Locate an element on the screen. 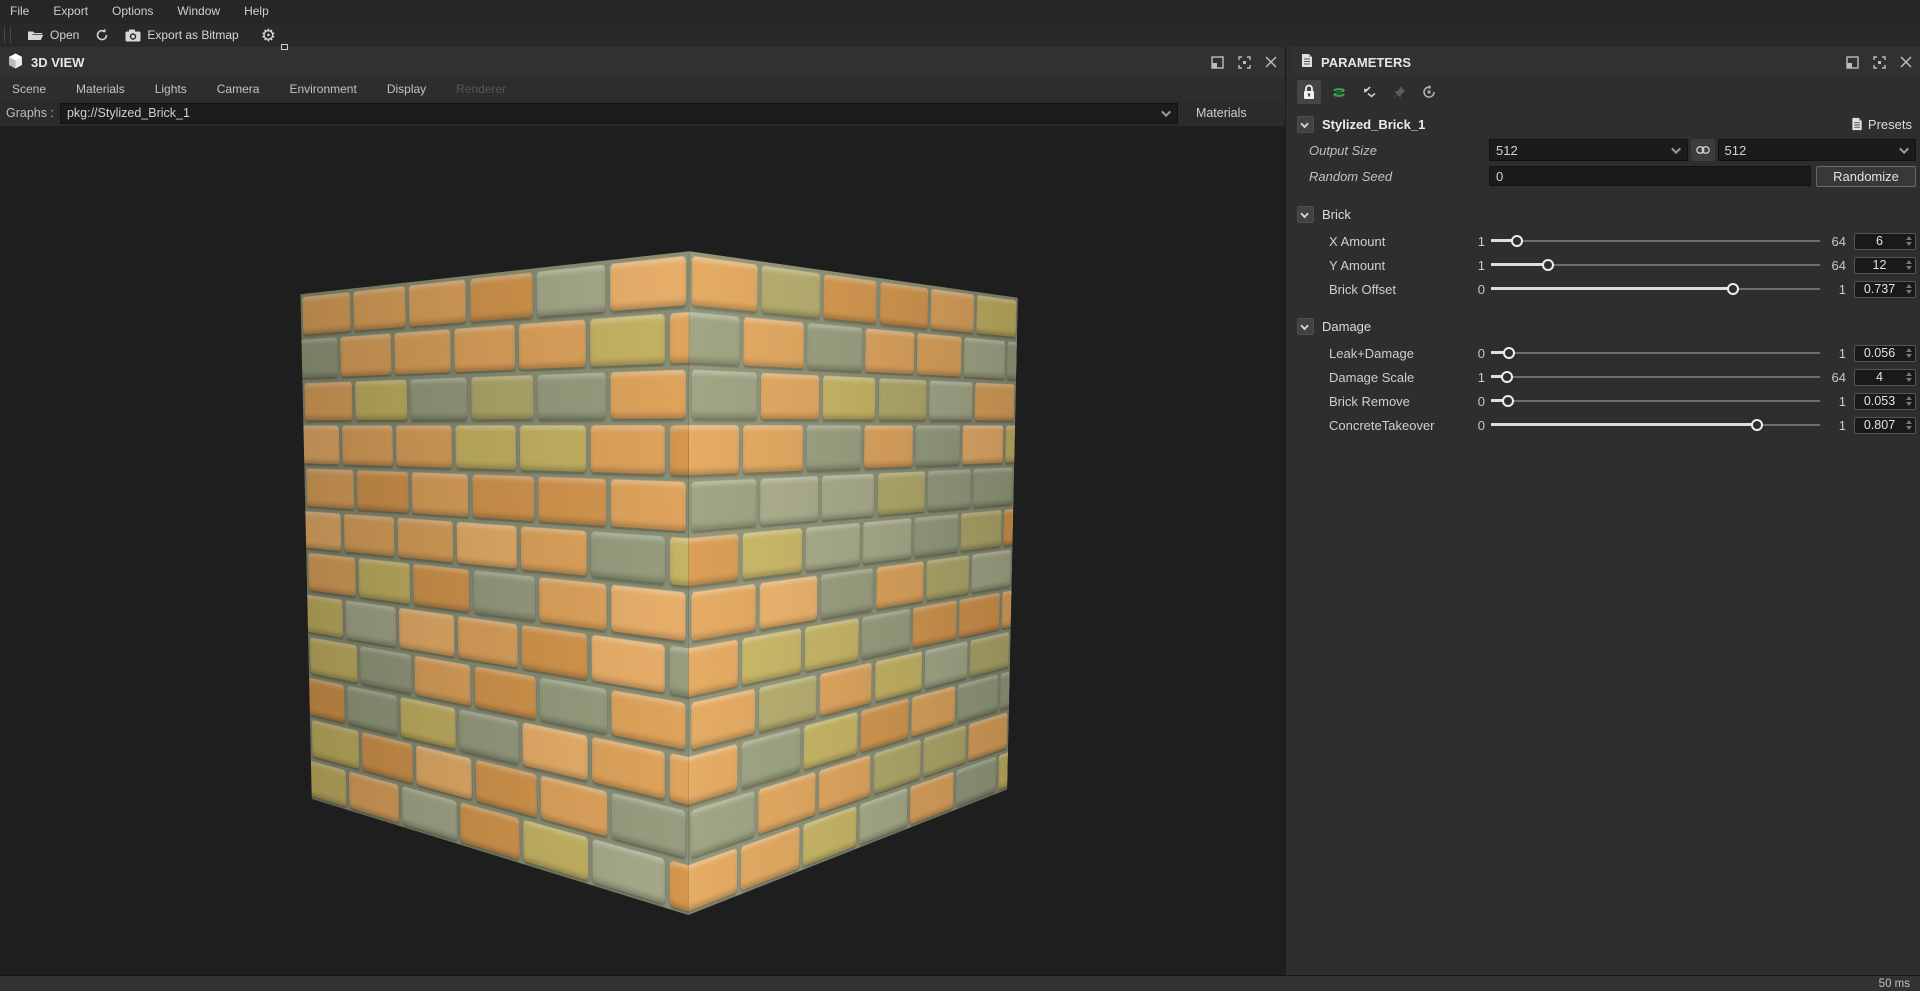 The height and width of the screenshot is (991, 1920). link-size-button is located at coordinates (1702, 150).